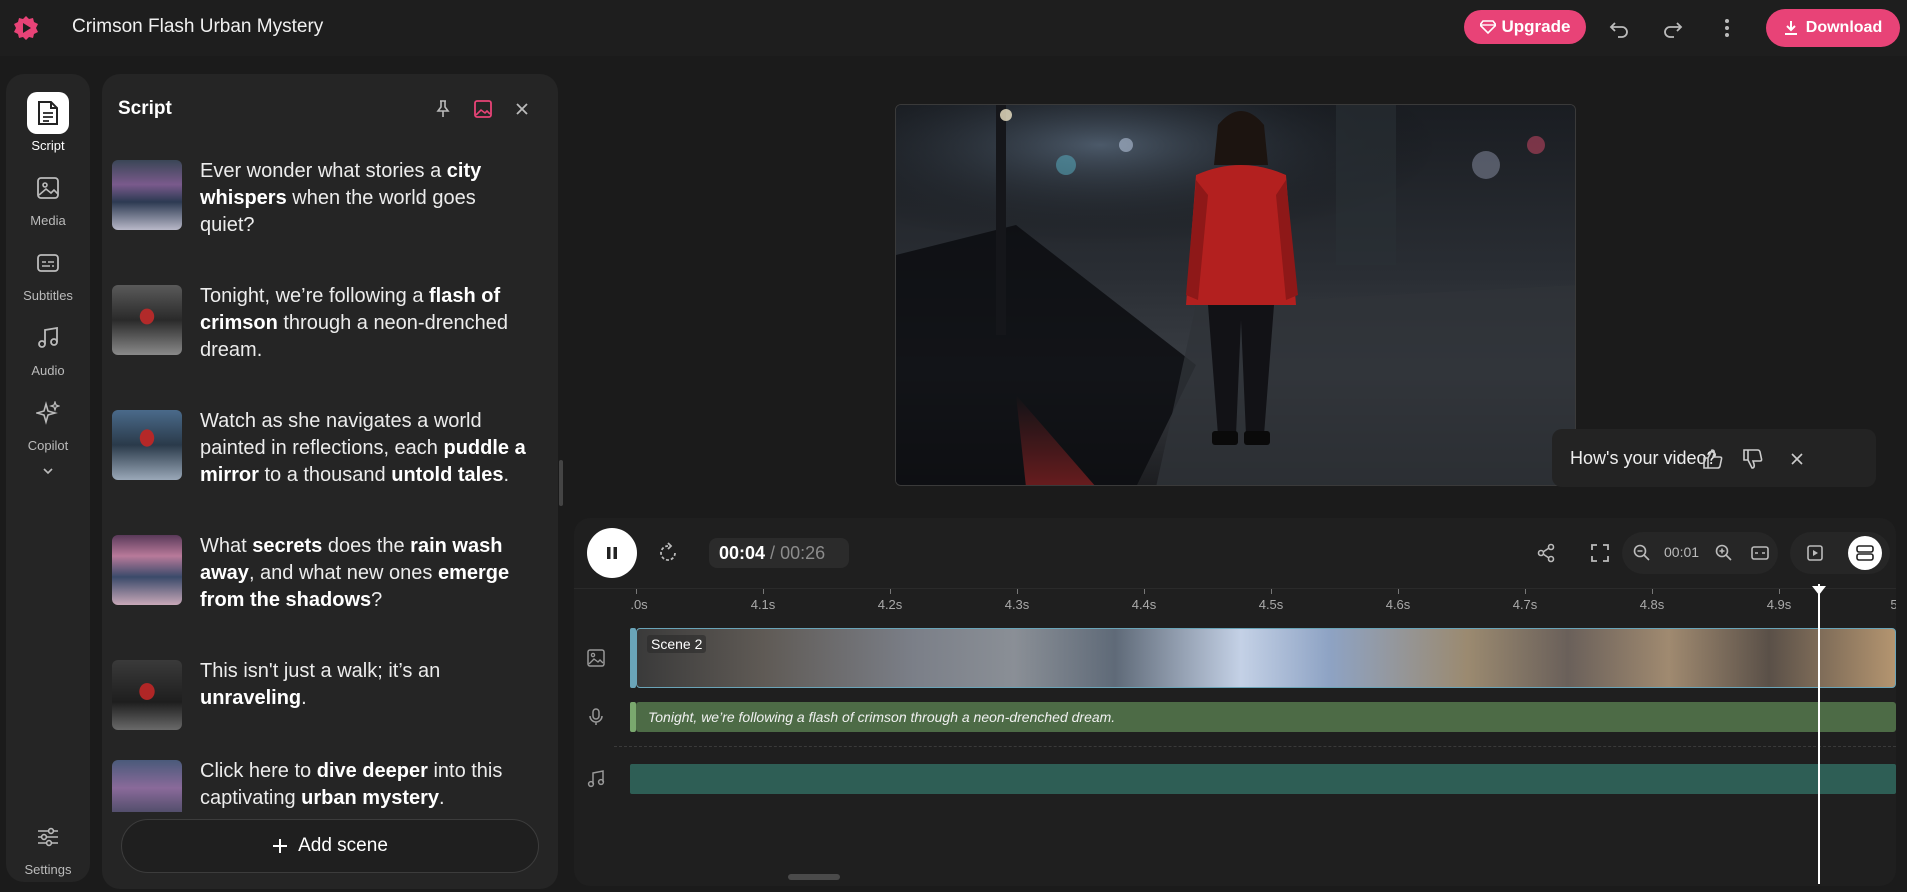 This screenshot has width=1907, height=892. Describe the element at coordinates (1840, 553) in the screenshot. I see `view-toggle` at that location.